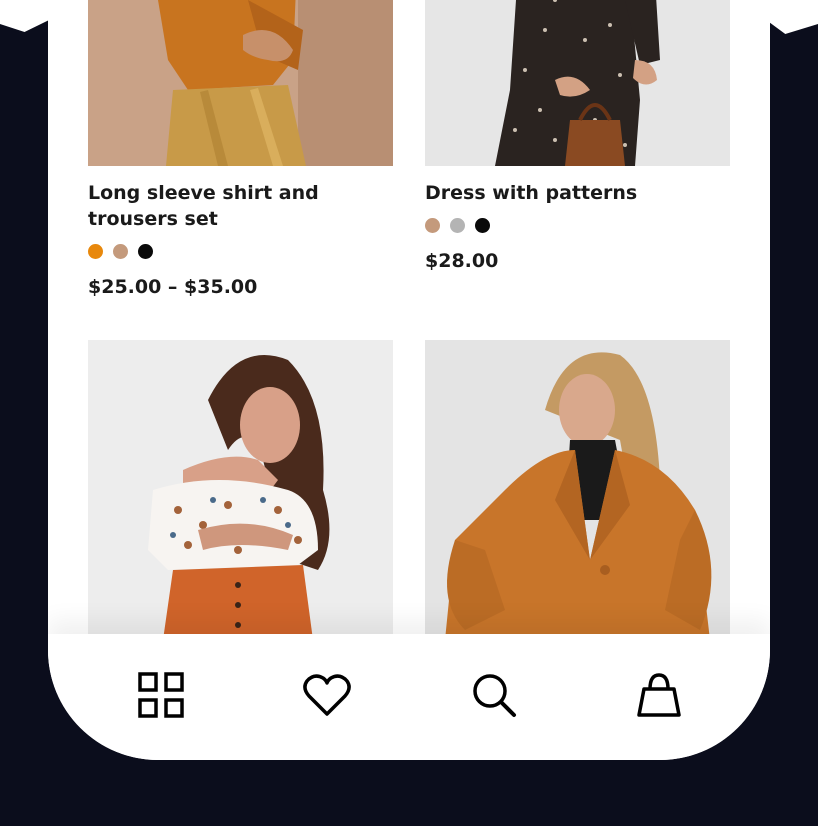 This screenshot has height=826, width=818. I want to click on nav-cart, so click(659, 695).